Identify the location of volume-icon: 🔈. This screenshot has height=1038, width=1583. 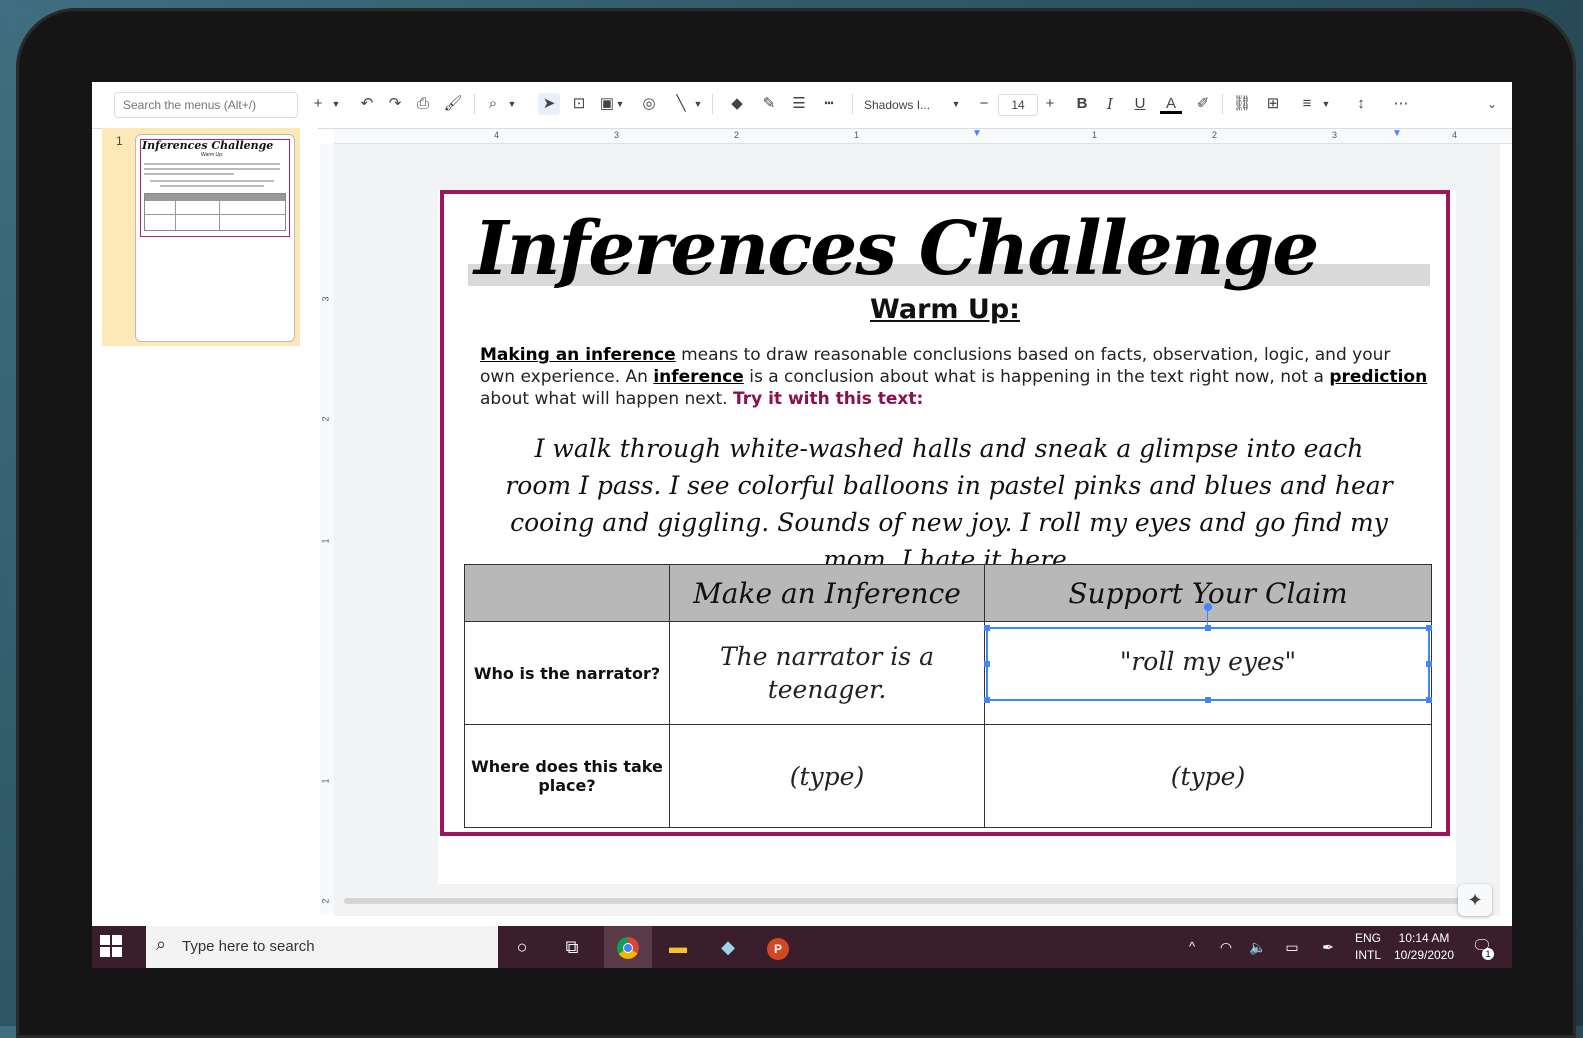
(1258, 947).